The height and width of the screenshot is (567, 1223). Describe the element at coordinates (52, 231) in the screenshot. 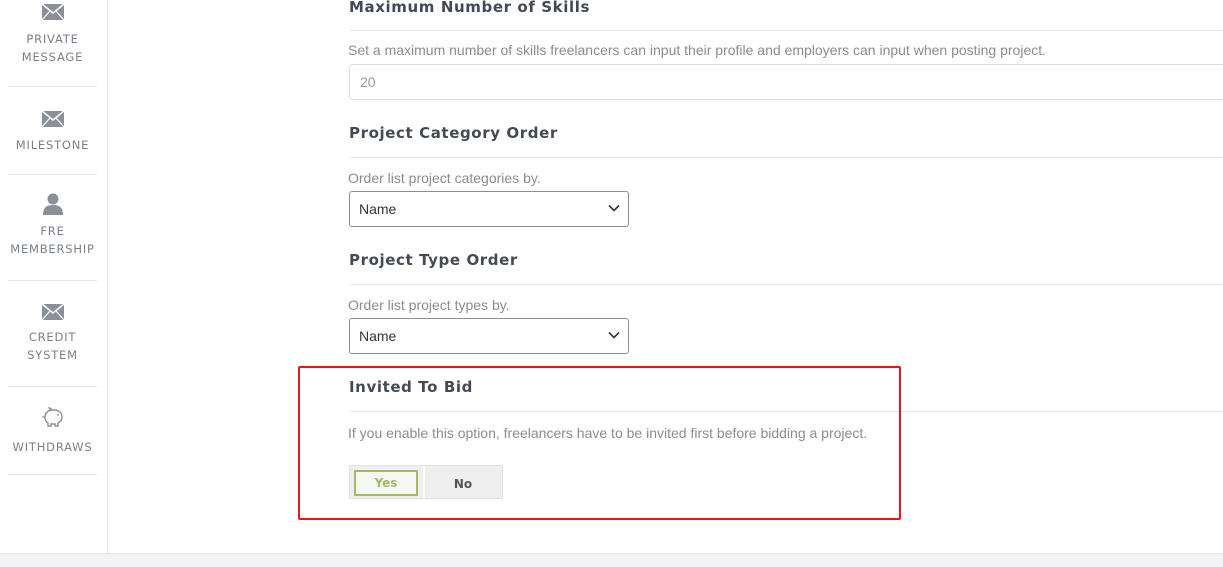

I see `sidebar-item-label: FRE` at that location.